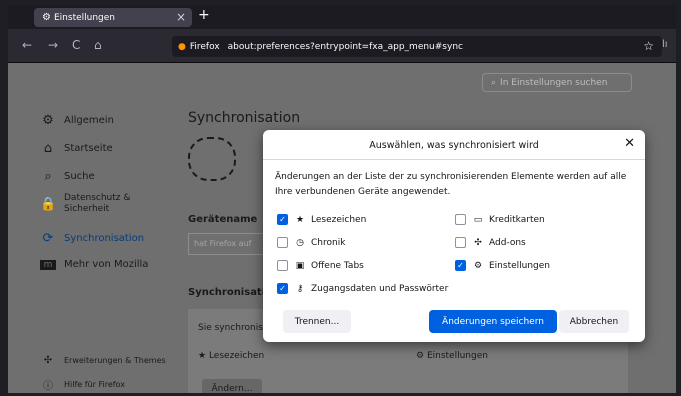  I want to click on checkbox-chronik: ◷ Chronik, so click(311, 242).